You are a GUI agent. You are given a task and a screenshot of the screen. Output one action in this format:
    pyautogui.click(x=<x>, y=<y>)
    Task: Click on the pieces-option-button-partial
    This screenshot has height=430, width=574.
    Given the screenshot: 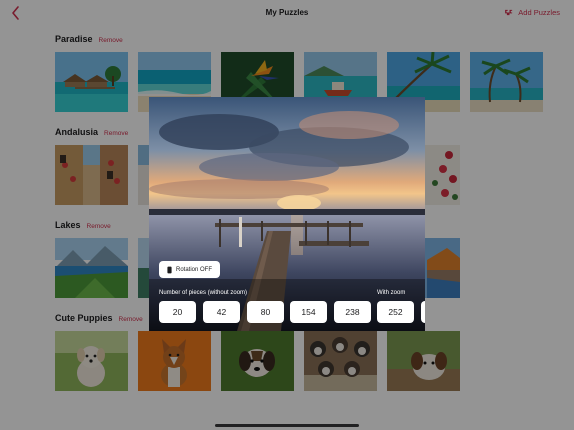 What is the action you would take?
    pyautogui.click(x=423, y=312)
    